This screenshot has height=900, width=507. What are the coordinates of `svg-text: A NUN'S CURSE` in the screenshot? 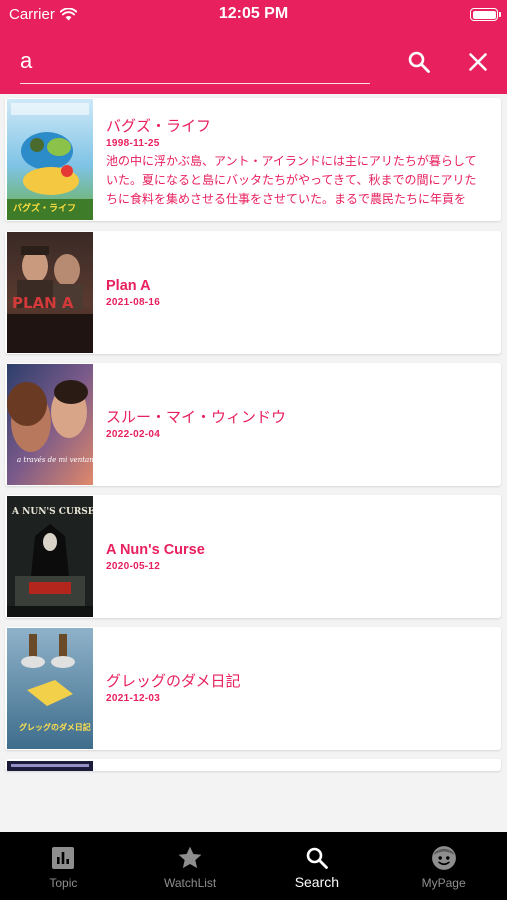 It's located at (52, 512).